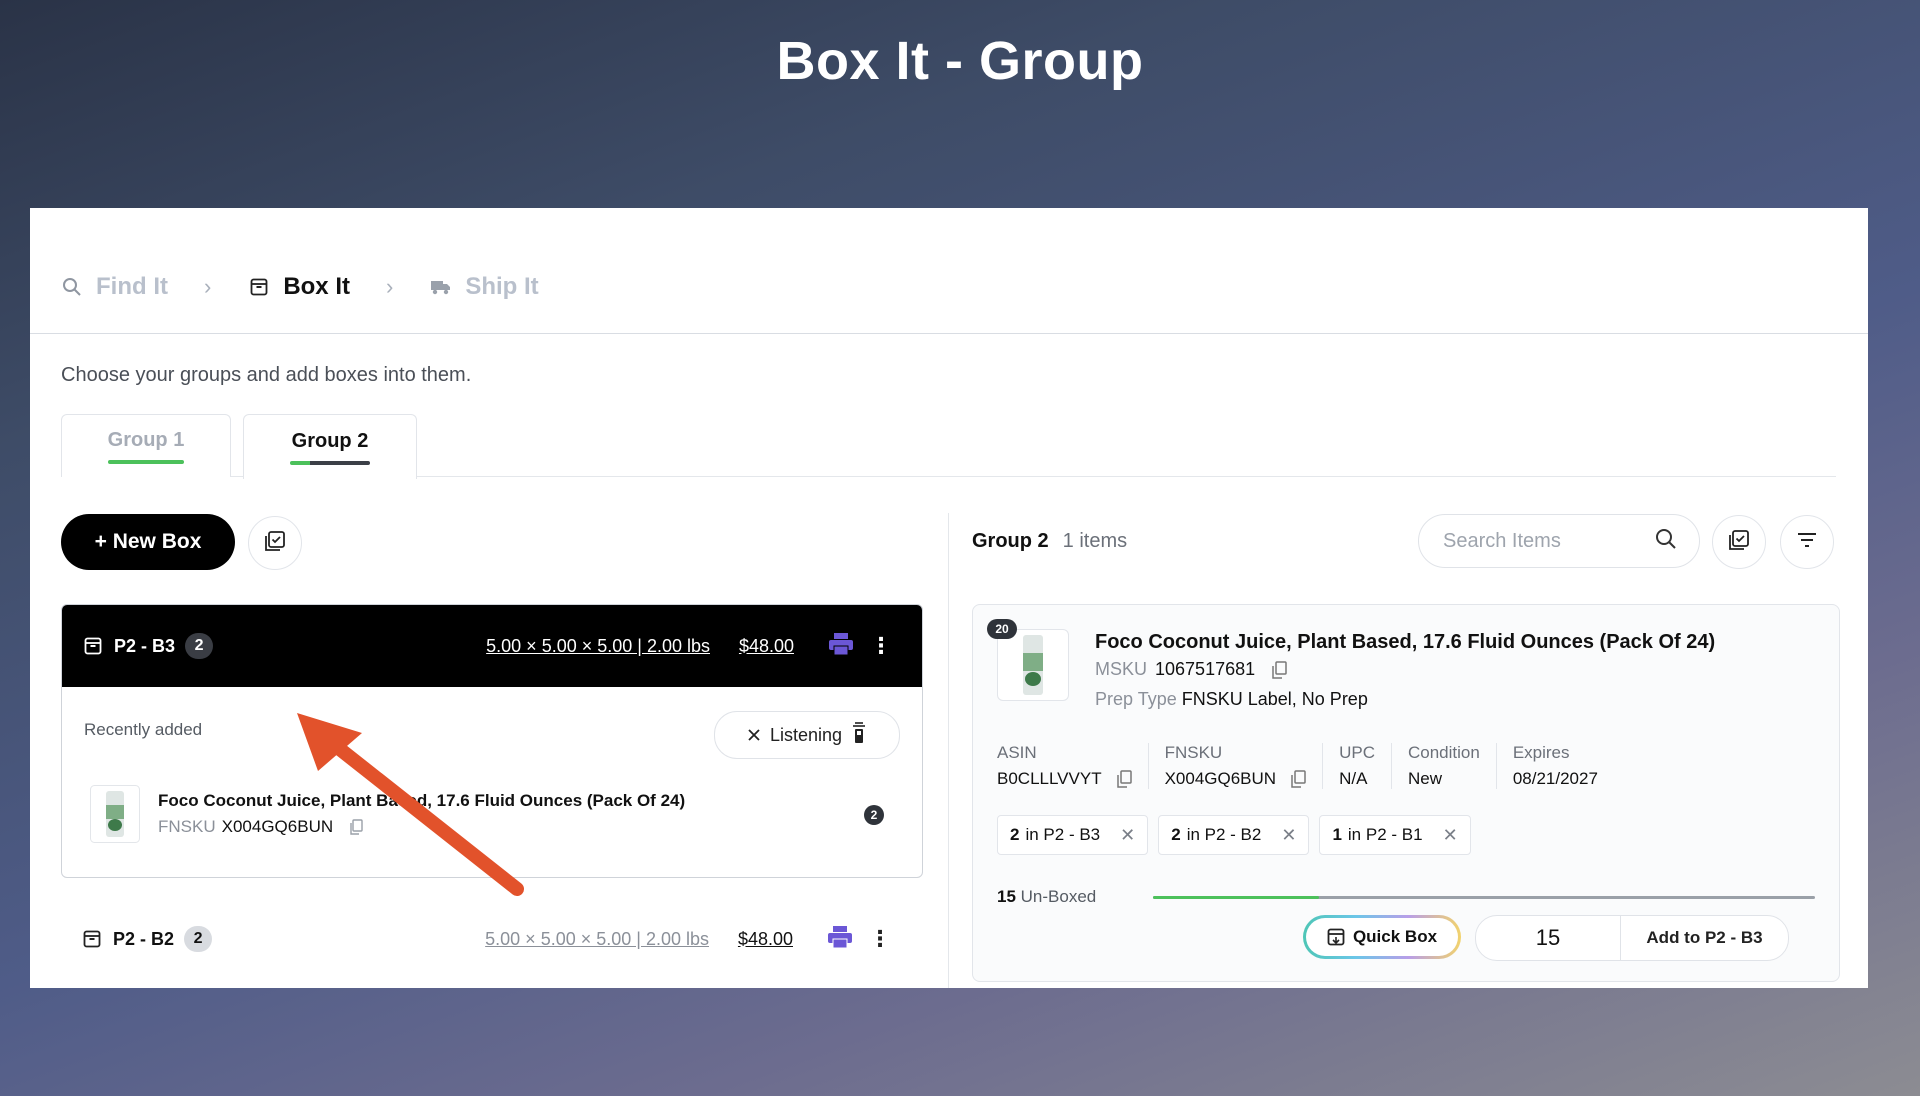  Describe the element at coordinates (874, 815) in the screenshot. I see `item-qty-badge: 2` at that location.